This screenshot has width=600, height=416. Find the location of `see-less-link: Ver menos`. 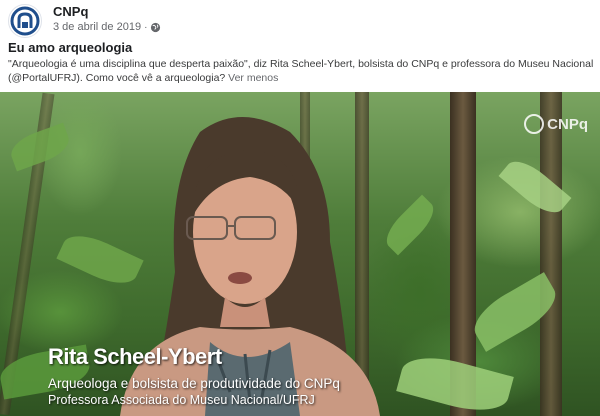

see-less-link: Ver menos is located at coordinates (253, 78).